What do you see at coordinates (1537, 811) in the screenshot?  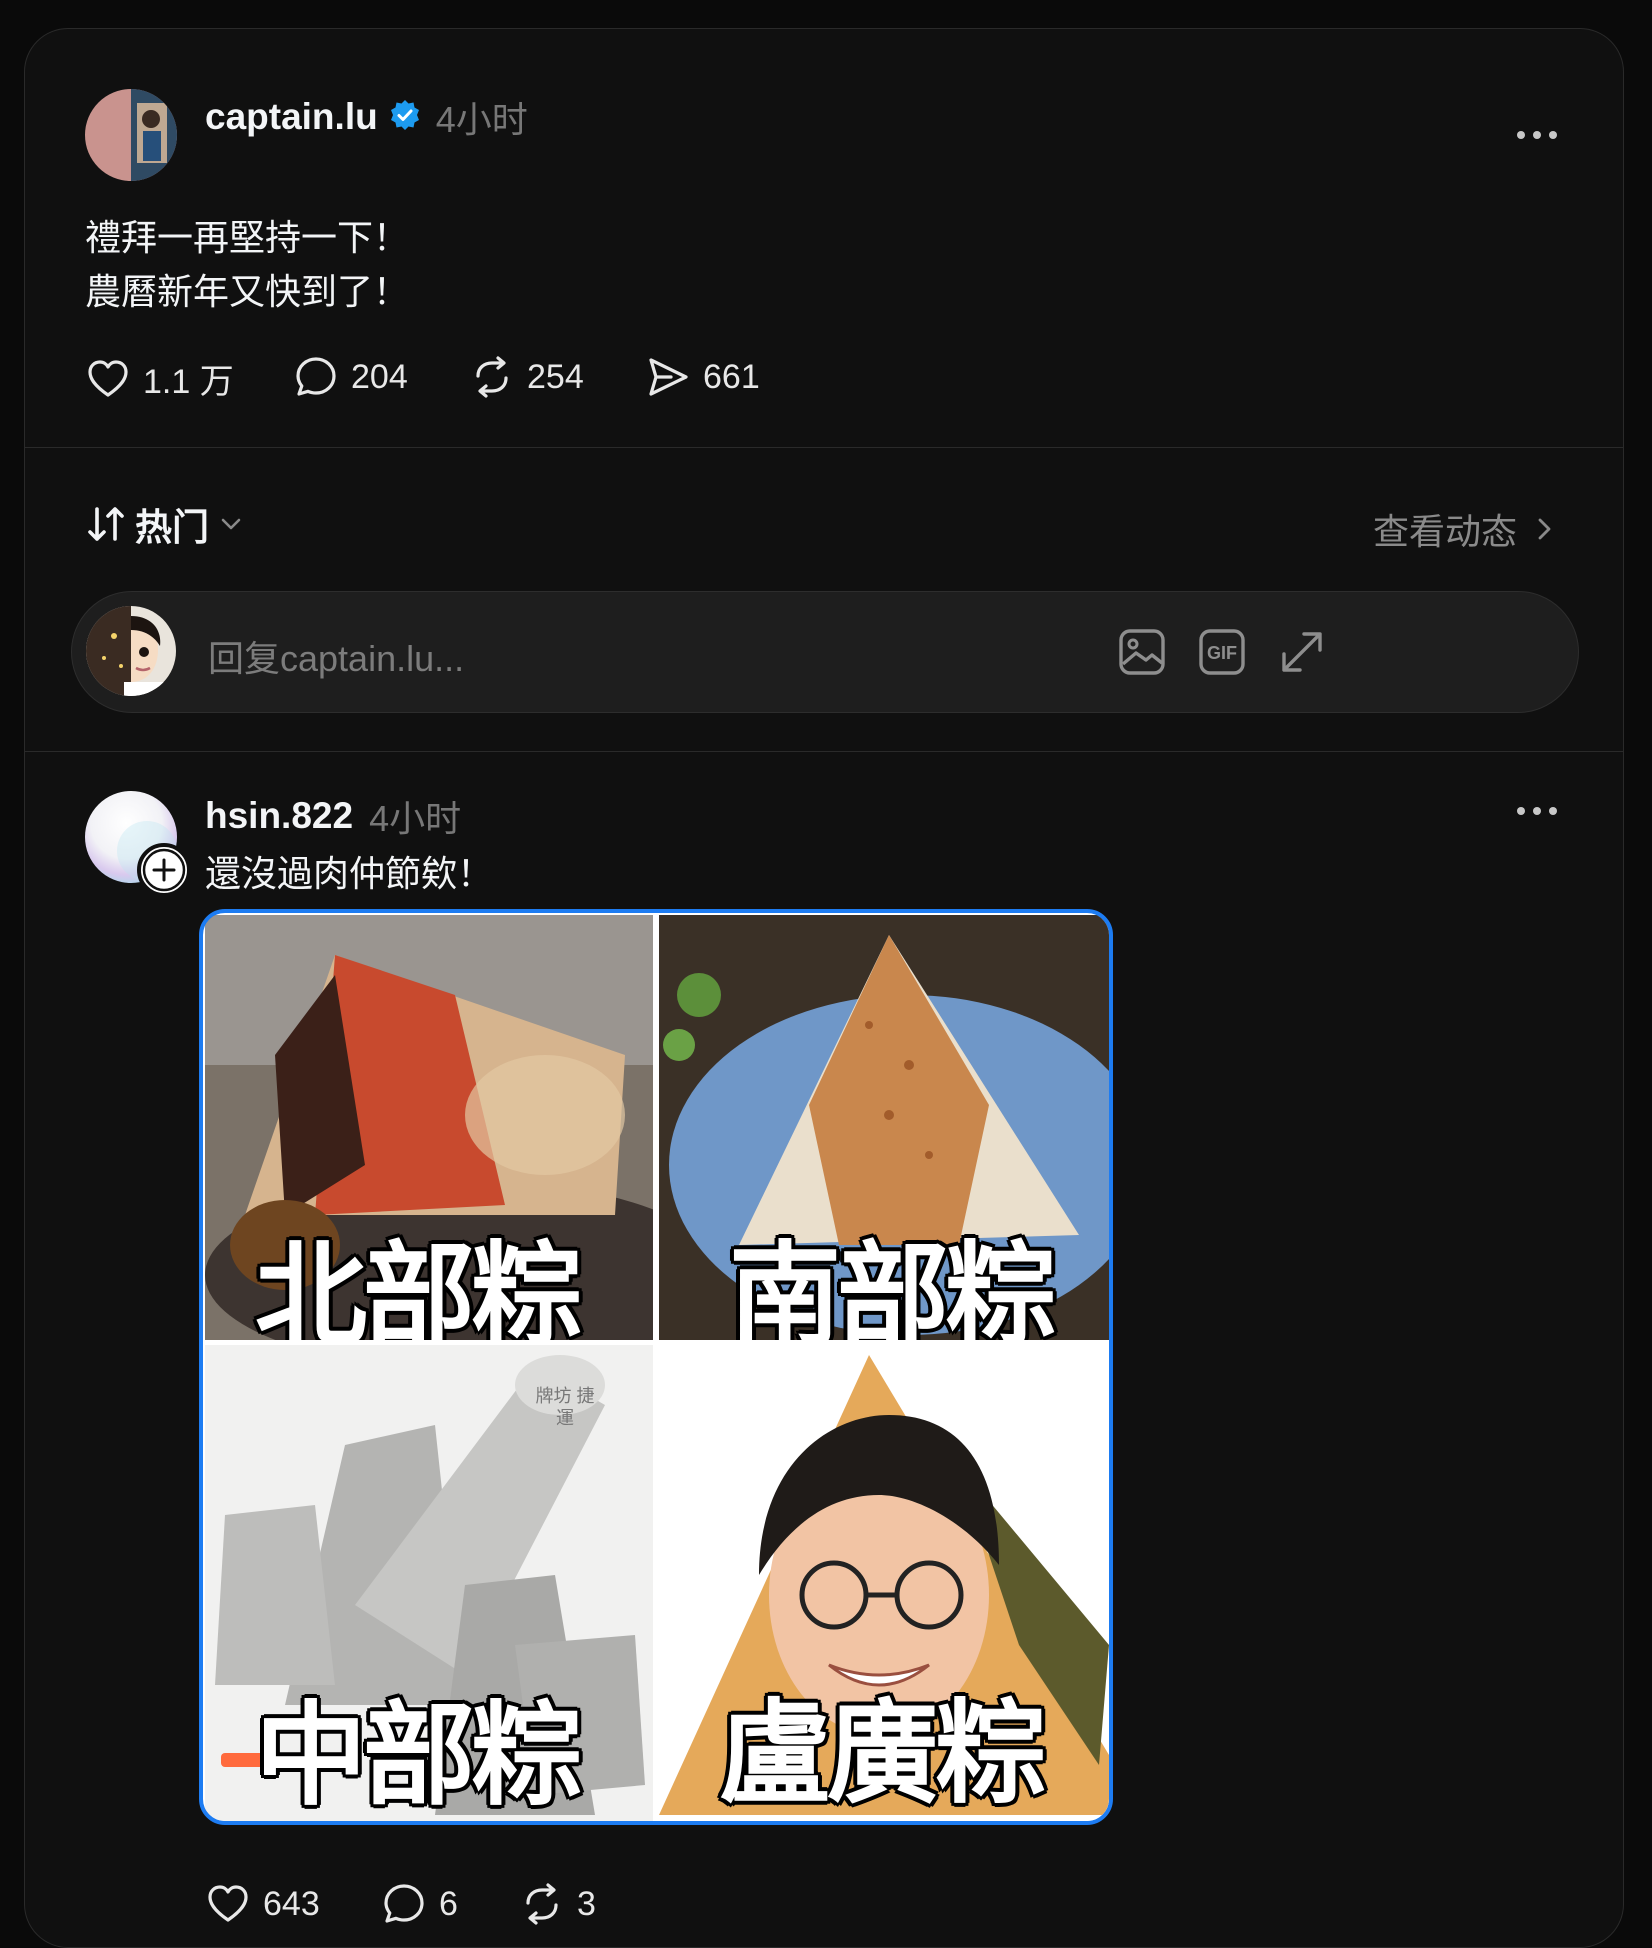 I see `comment-more-icon` at bounding box center [1537, 811].